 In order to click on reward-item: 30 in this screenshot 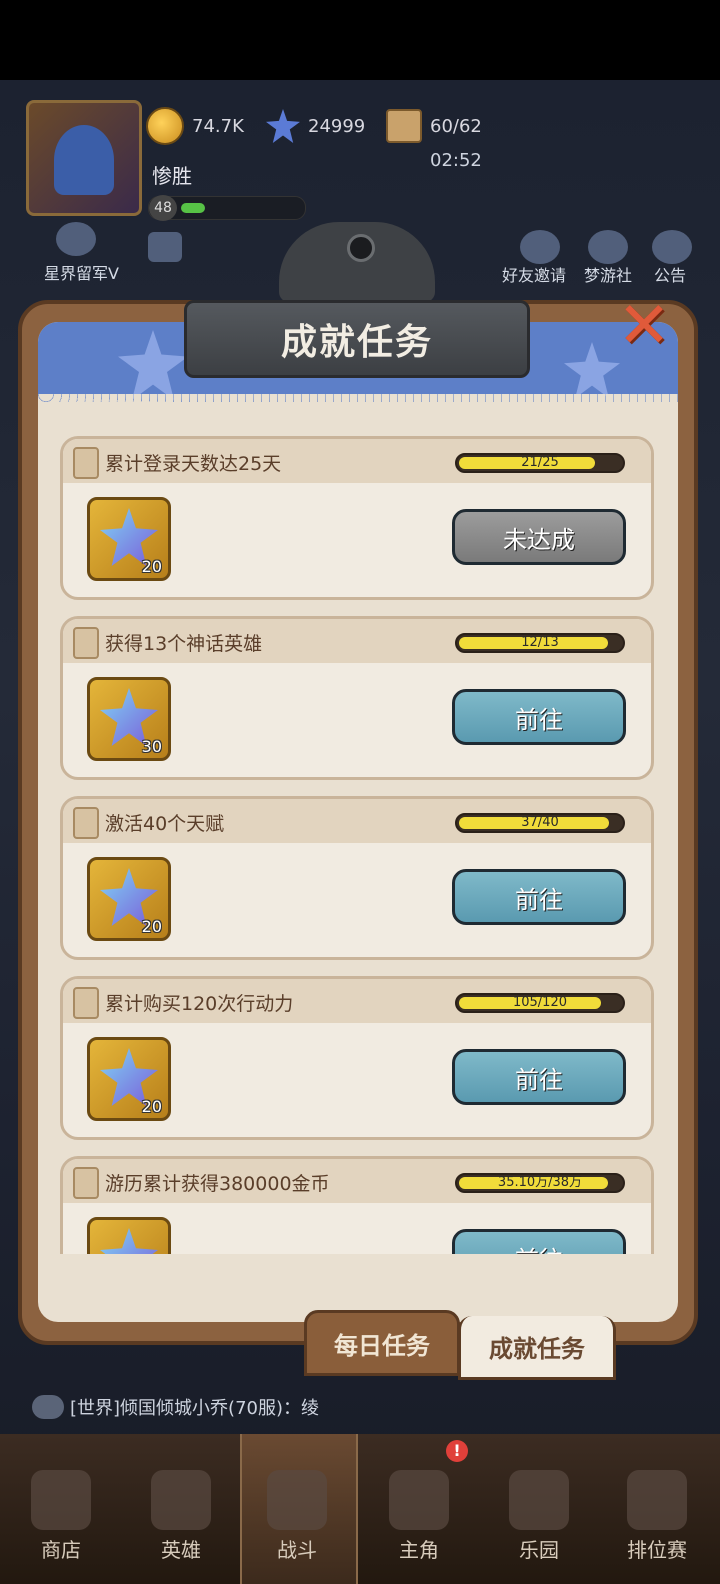, I will do `click(129, 719)`.